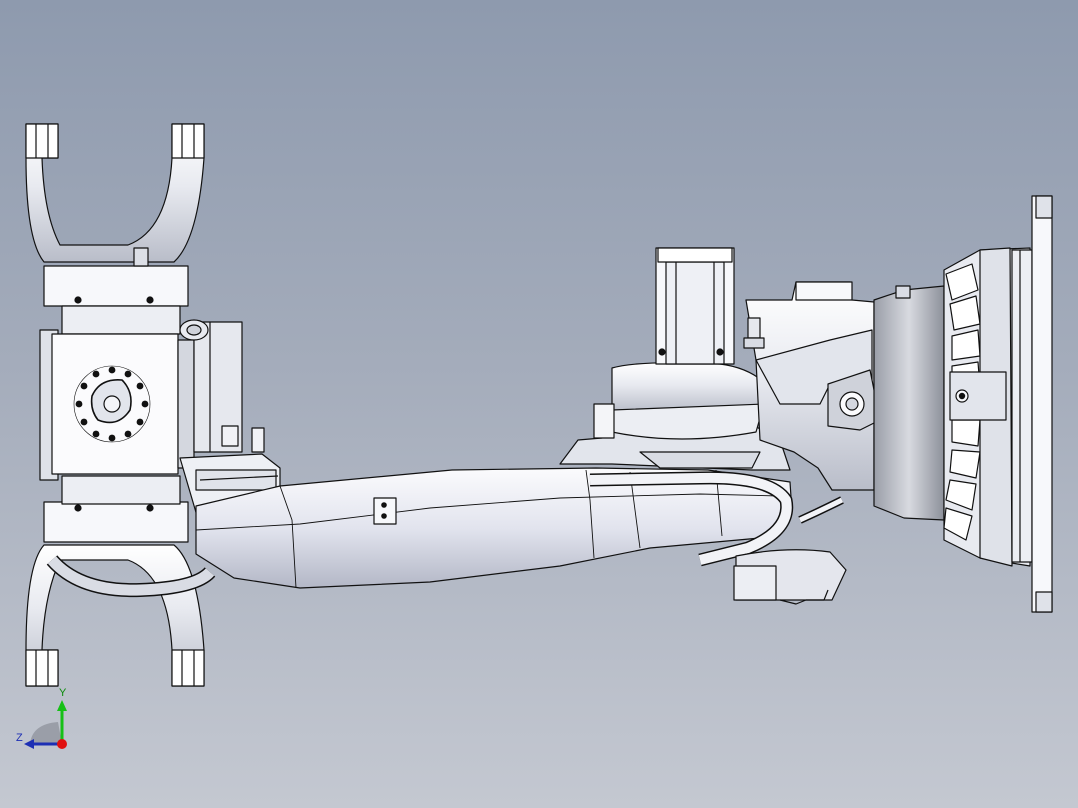 The image size is (1078, 808). Describe the element at coordinates (63, 693) in the screenshot. I see `y-axis-label: Y` at that location.